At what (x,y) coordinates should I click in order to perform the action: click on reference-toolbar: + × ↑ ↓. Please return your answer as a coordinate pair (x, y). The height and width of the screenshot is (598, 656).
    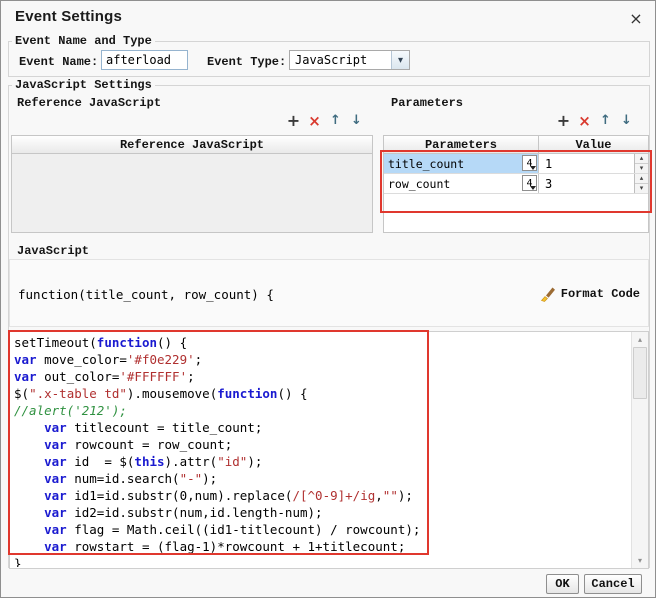
    Looking at the image, I should click on (325, 120).